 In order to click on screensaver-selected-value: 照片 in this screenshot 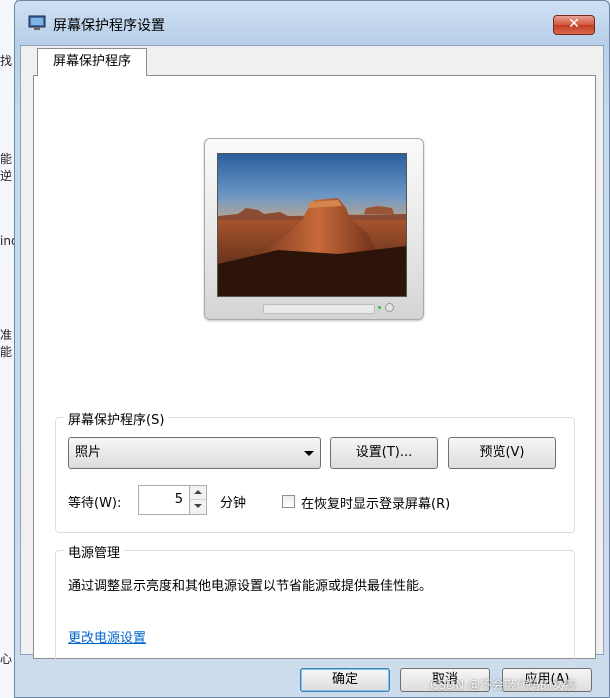, I will do `click(88, 452)`.